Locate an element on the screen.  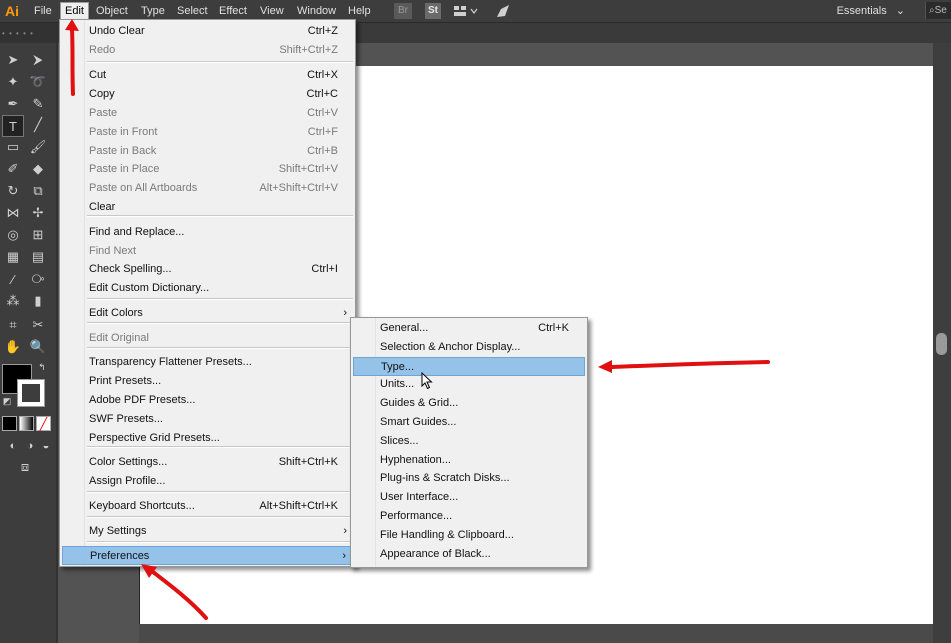
curvature-tool-icon: ✎ is located at coordinates (38, 104).